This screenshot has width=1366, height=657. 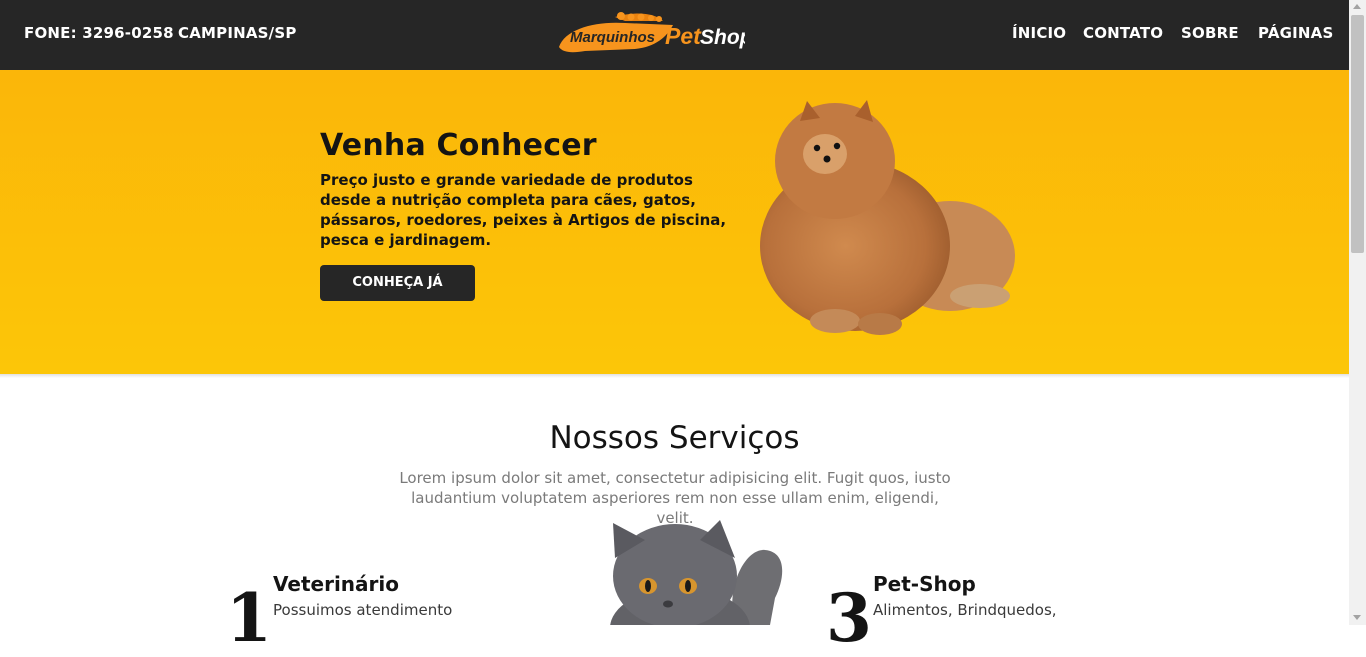 I want to click on service-title: Veterinário, so click(x=336, y=584).